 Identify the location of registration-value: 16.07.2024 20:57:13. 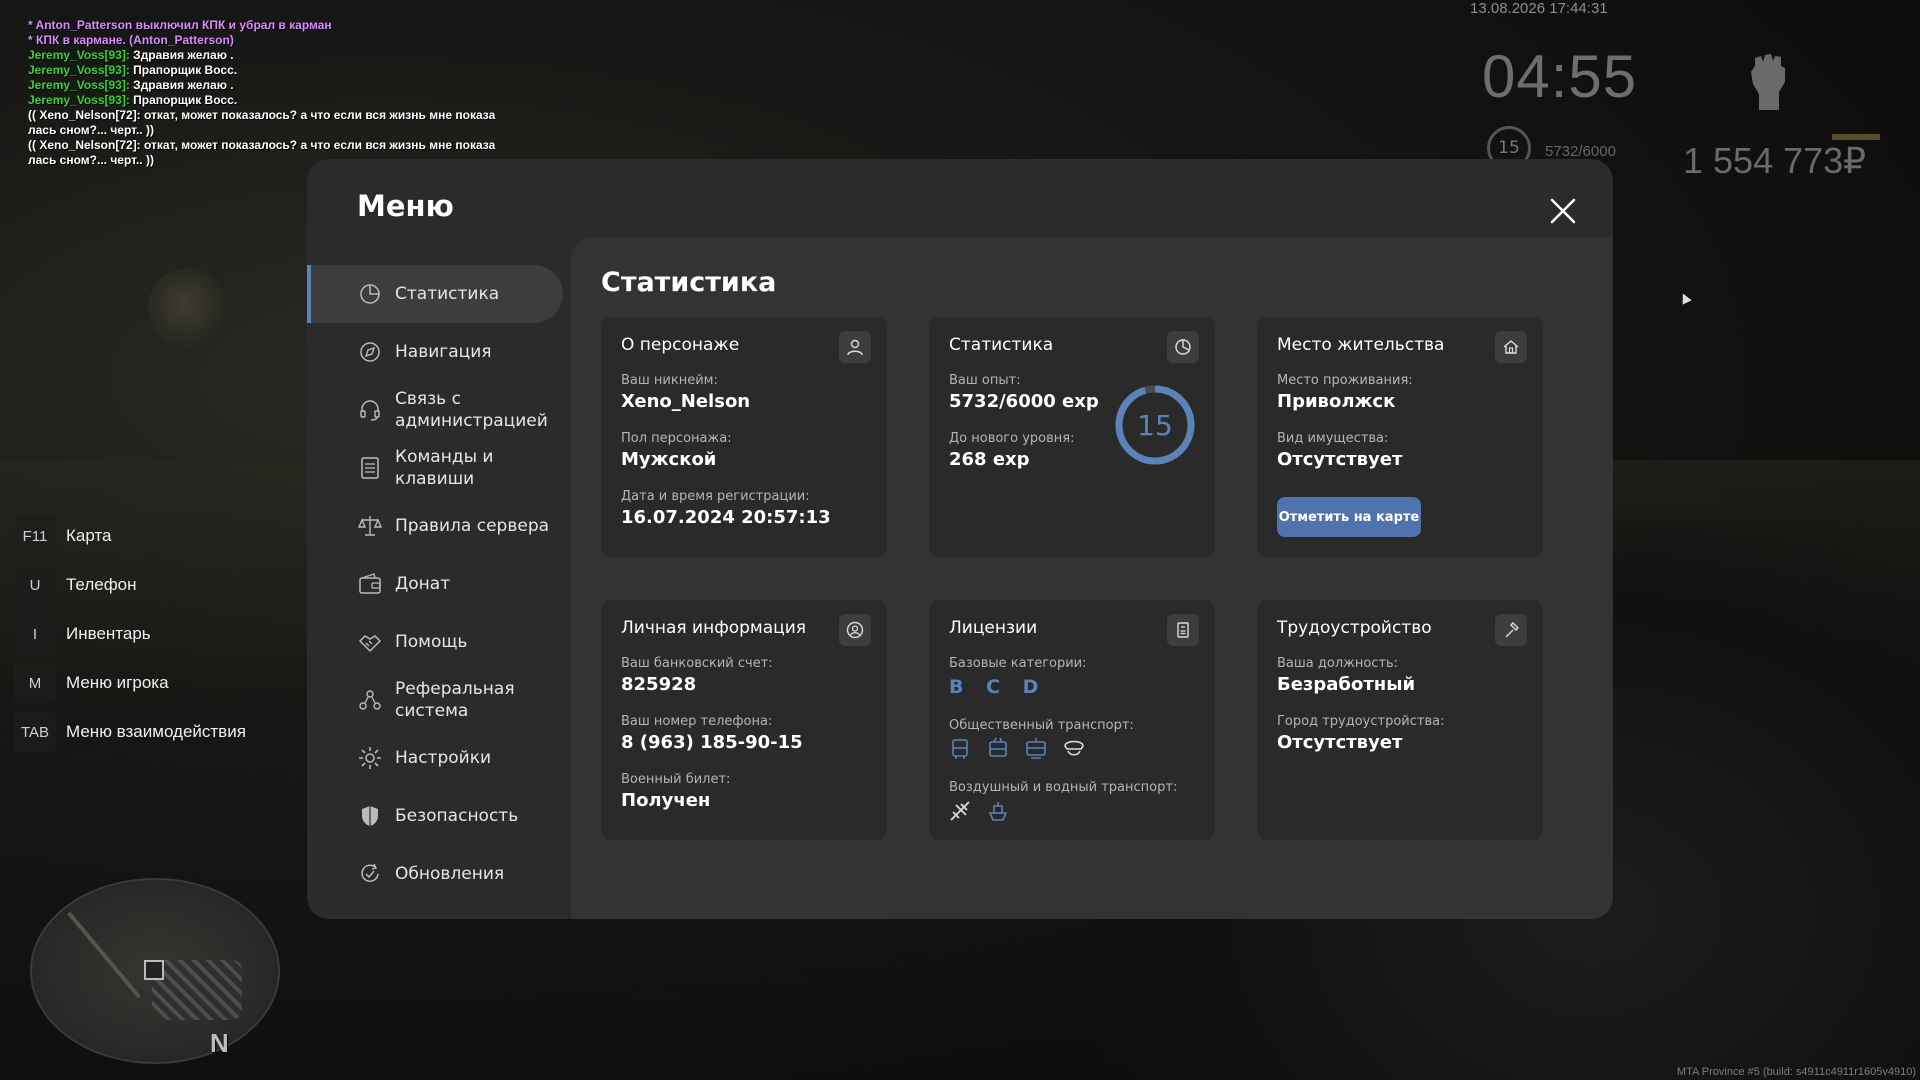
(726, 517).